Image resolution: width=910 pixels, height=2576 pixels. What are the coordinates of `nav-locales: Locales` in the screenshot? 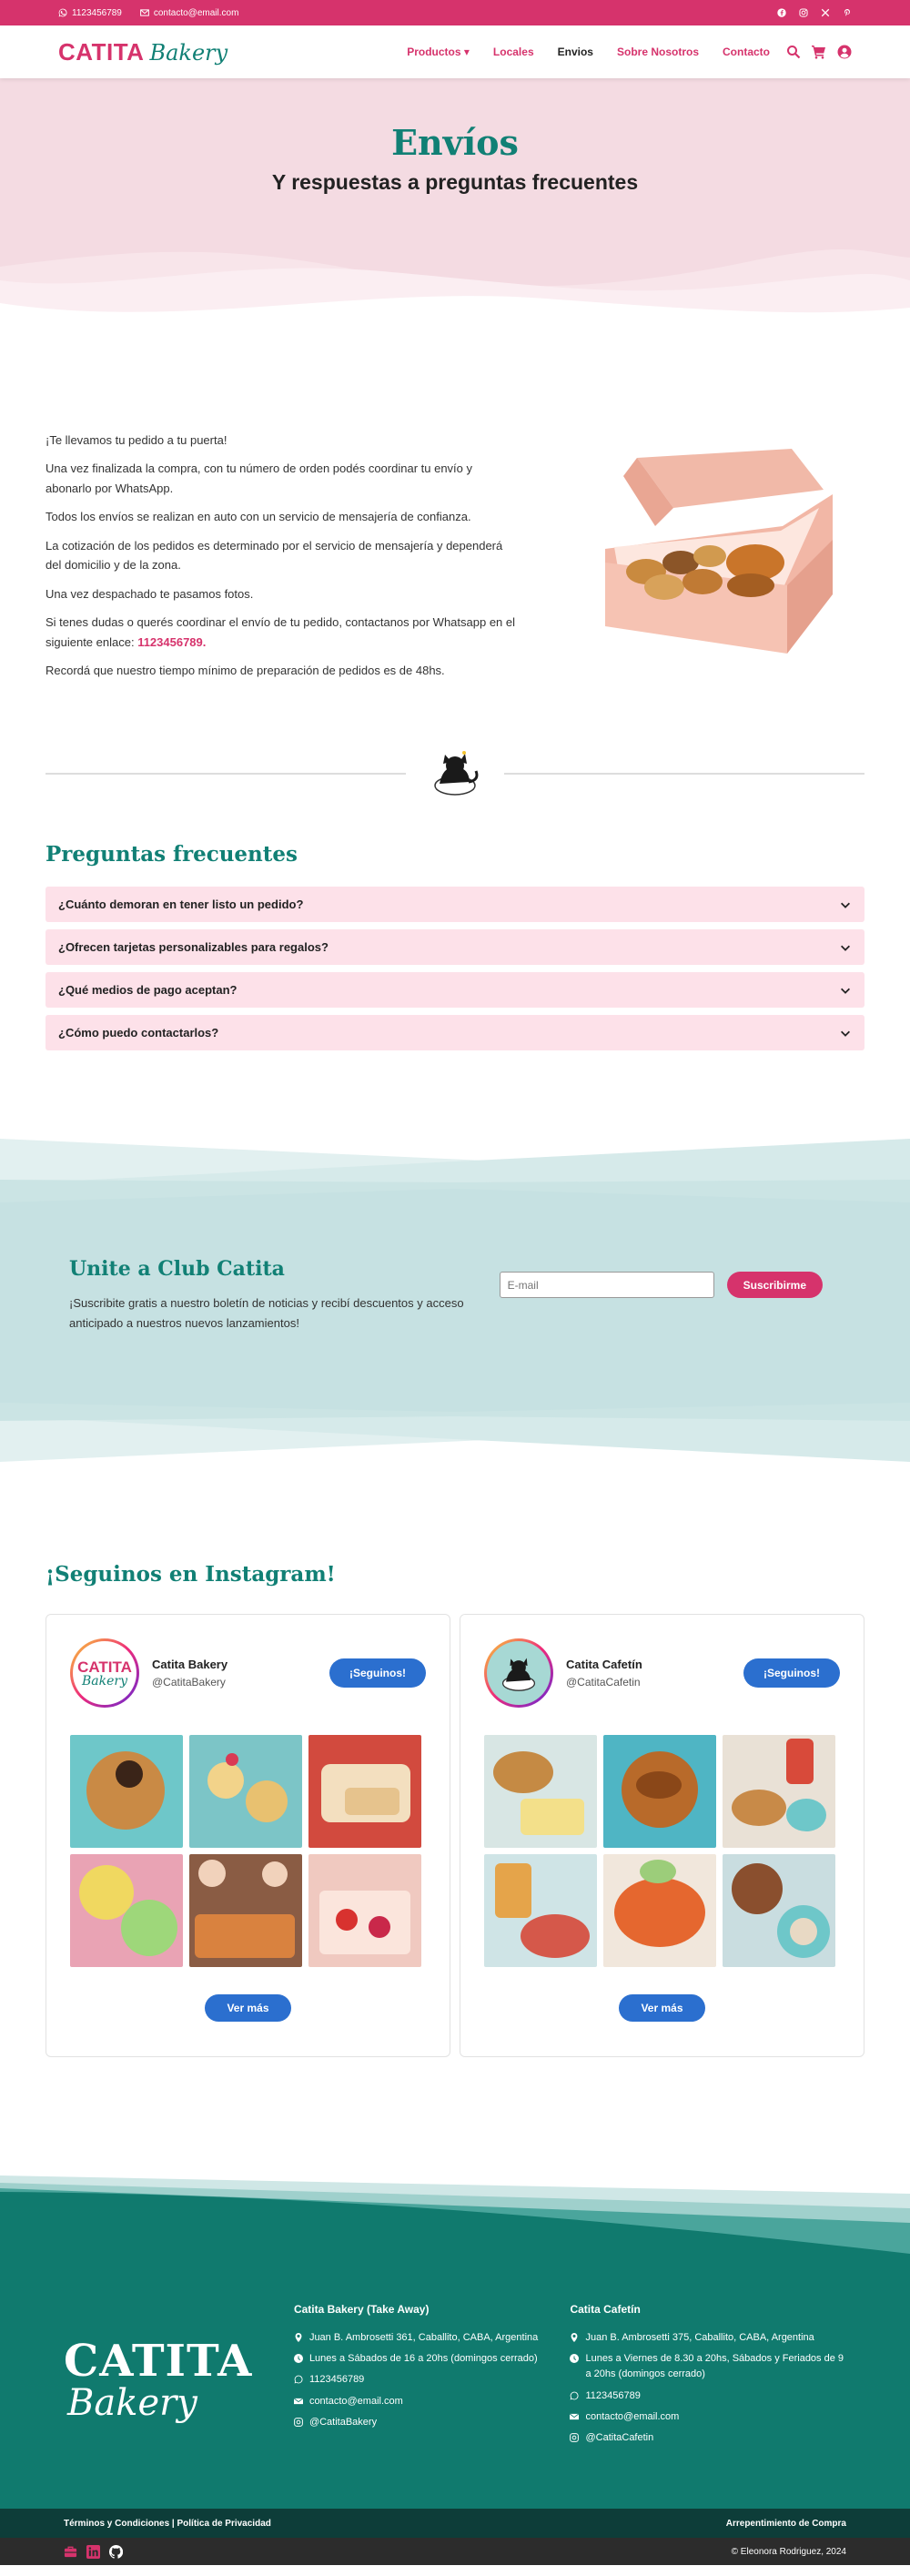 It's located at (514, 52).